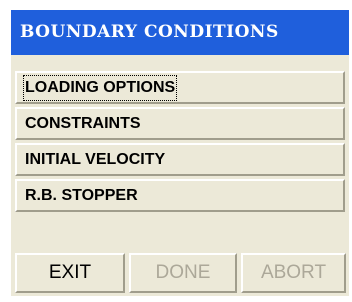 This screenshot has width=352, height=302. What do you see at coordinates (183, 273) in the screenshot?
I see `done-button: DONE` at bounding box center [183, 273].